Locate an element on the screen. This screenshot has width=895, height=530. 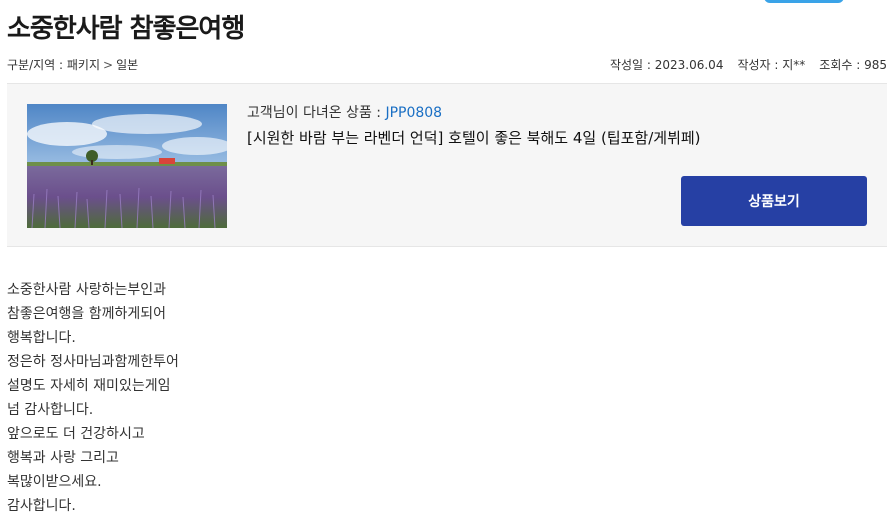
review-line: 넘 감사합니다. is located at coordinates (50, 410).